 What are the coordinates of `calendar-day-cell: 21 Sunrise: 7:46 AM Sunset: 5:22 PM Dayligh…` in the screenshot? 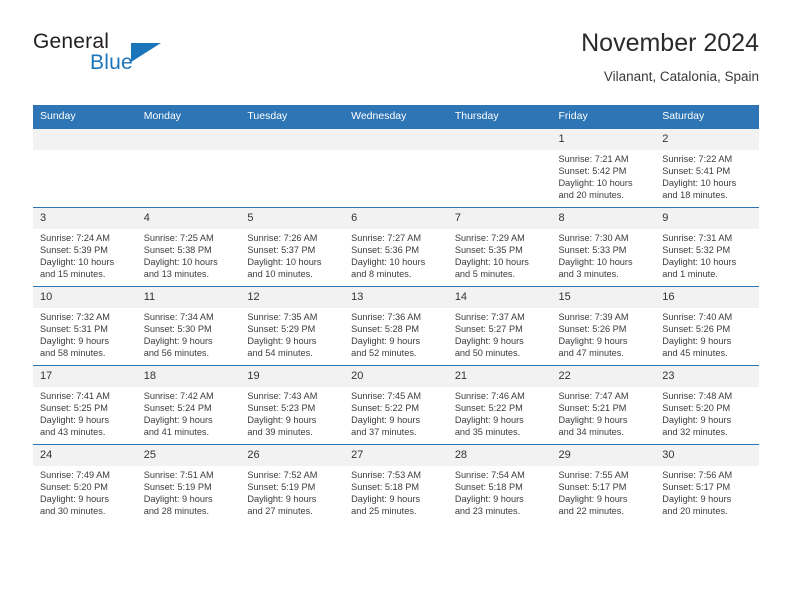 It's located at (499, 405).